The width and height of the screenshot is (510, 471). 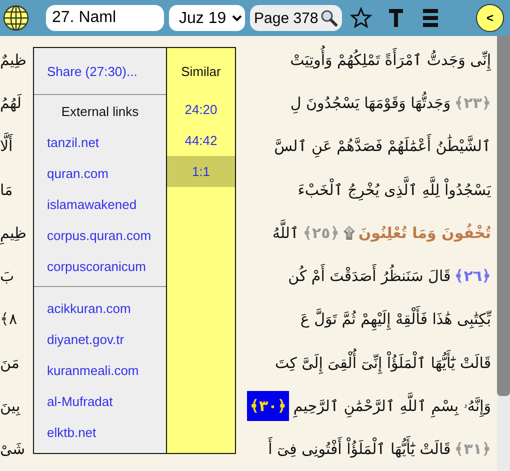 What do you see at coordinates (100, 339) in the screenshot?
I see `external-link: diyanet.gov.tr` at bounding box center [100, 339].